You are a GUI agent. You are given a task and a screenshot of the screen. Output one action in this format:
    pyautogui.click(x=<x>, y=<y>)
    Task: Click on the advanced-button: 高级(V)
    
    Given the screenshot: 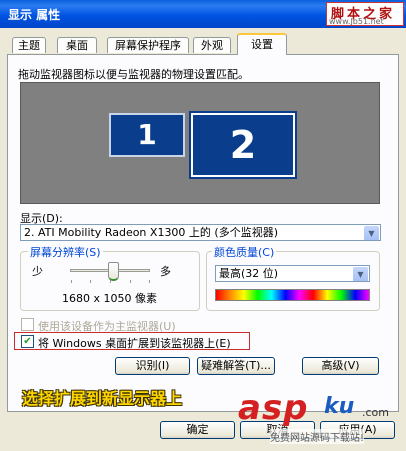 What is the action you would take?
    pyautogui.click(x=340, y=366)
    